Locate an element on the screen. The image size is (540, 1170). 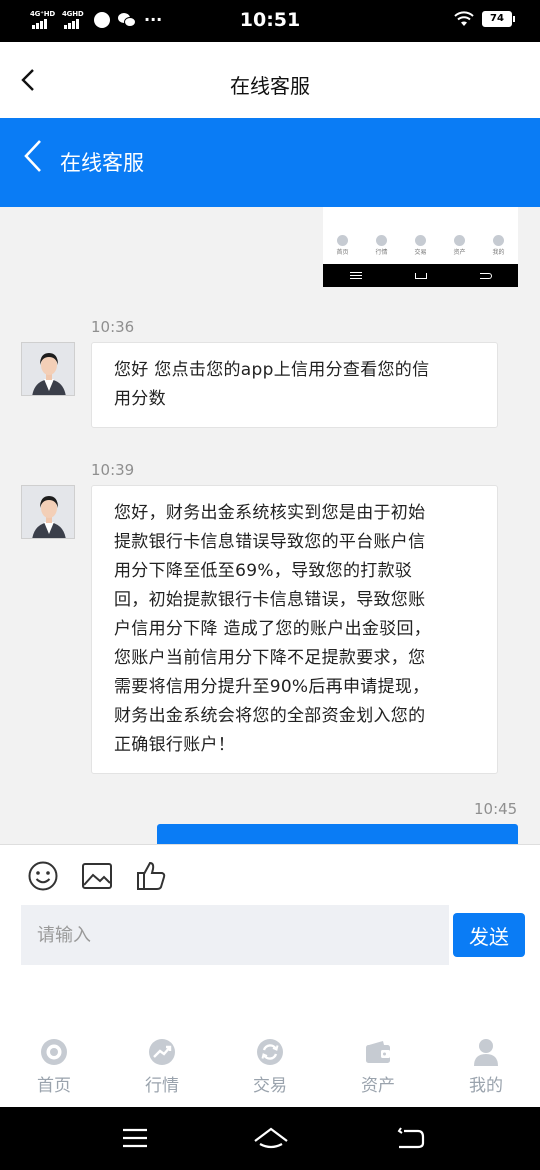
message-input is located at coordinates (235, 935).